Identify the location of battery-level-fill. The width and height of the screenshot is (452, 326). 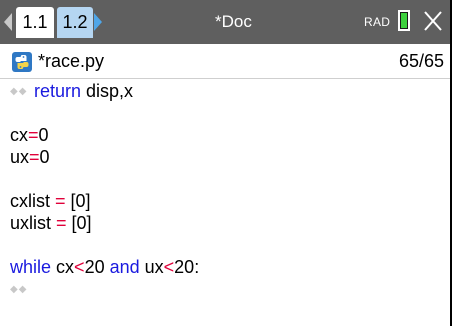
(404, 20).